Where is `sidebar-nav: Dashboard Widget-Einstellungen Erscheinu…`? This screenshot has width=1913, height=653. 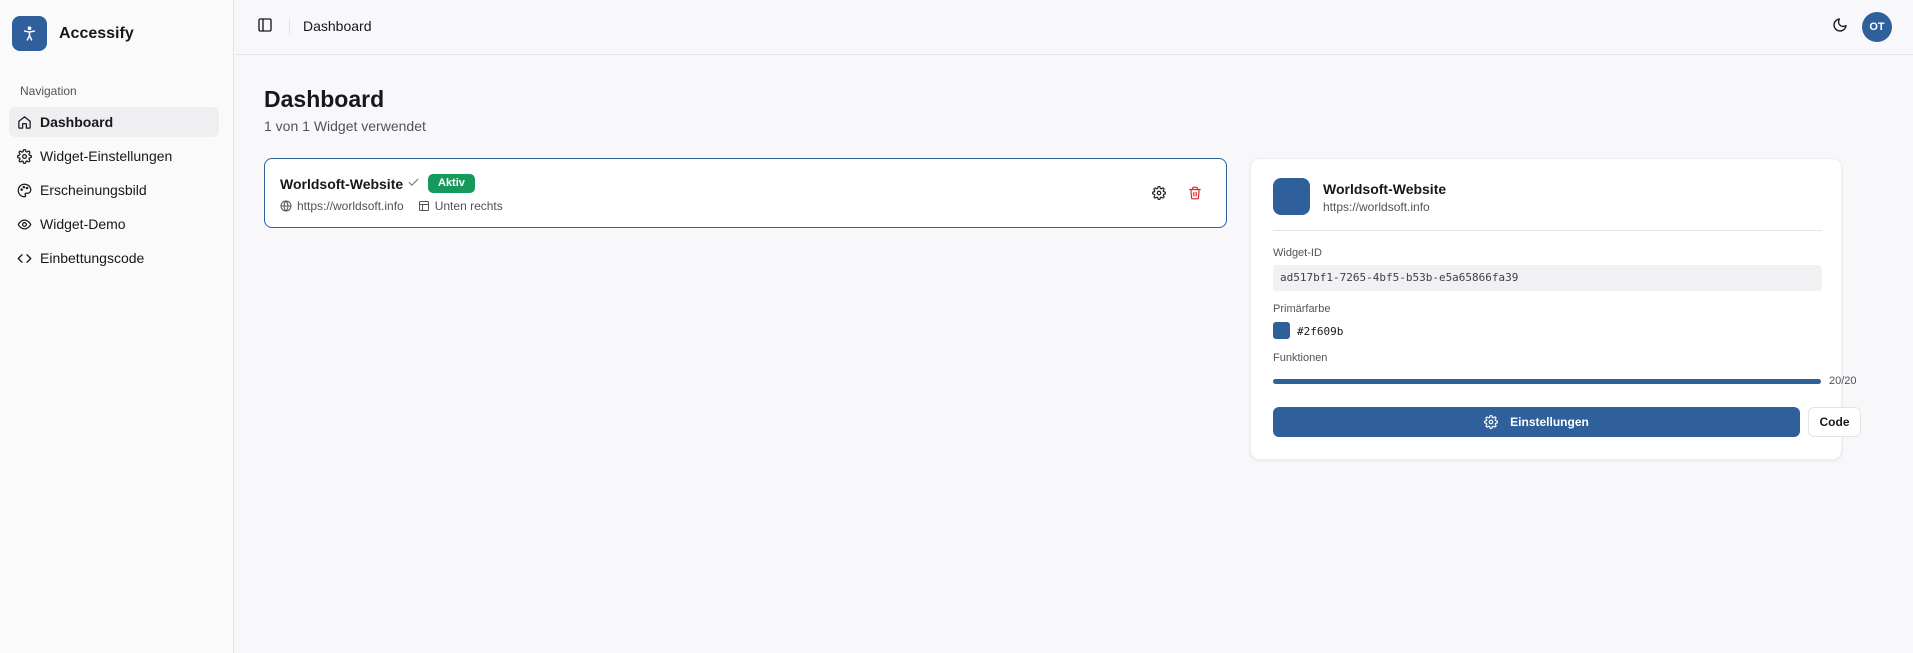 sidebar-nav: Dashboard Widget-Einstellungen Erscheinu… is located at coordinates (114, 192).